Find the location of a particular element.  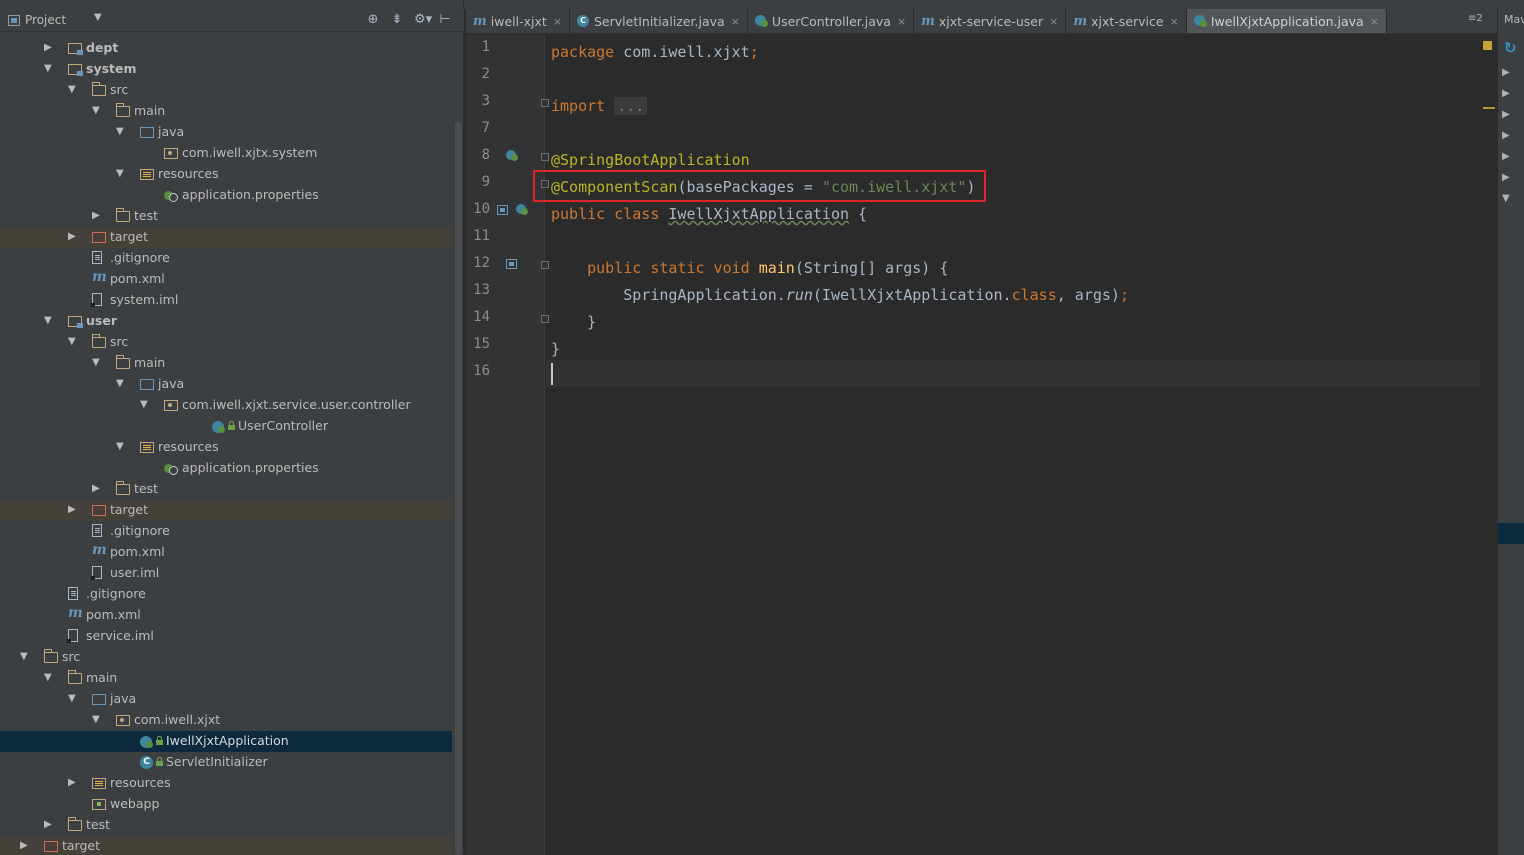

tabs-overflow-icon: ≡2 is located at coordinates (1475, 18).